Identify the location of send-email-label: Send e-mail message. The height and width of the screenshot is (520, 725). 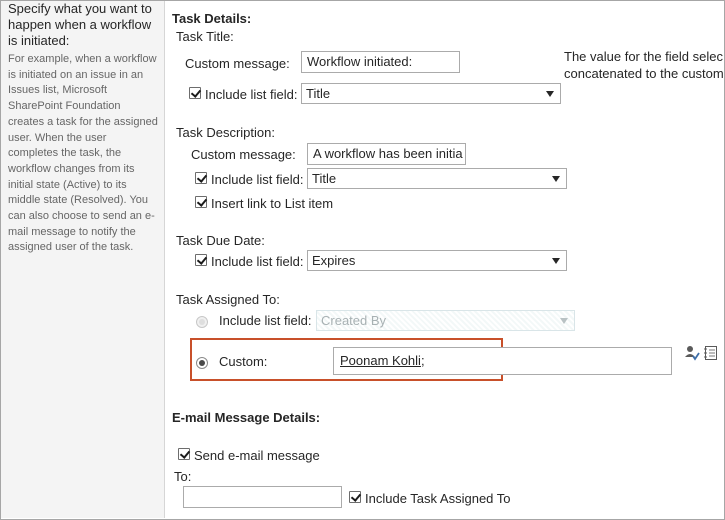
(257, 455).